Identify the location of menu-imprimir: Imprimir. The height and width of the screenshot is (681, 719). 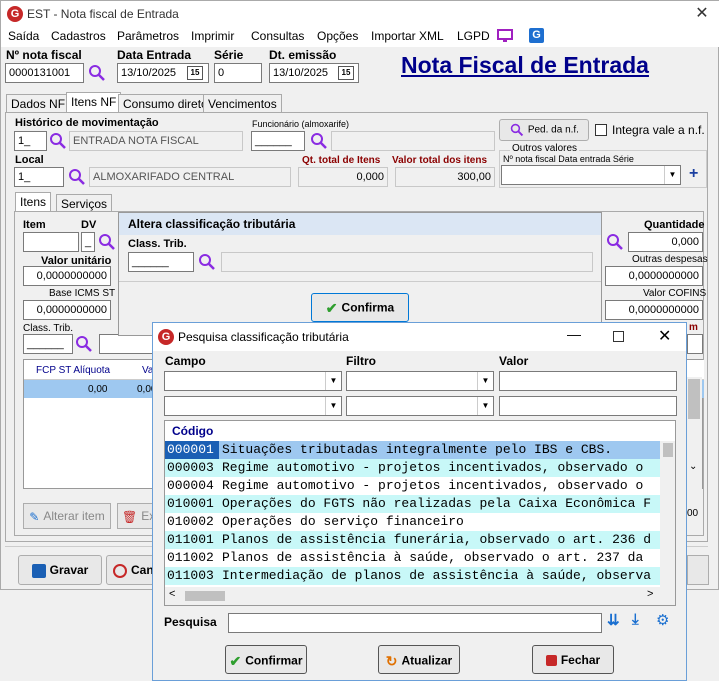
(212, 36).